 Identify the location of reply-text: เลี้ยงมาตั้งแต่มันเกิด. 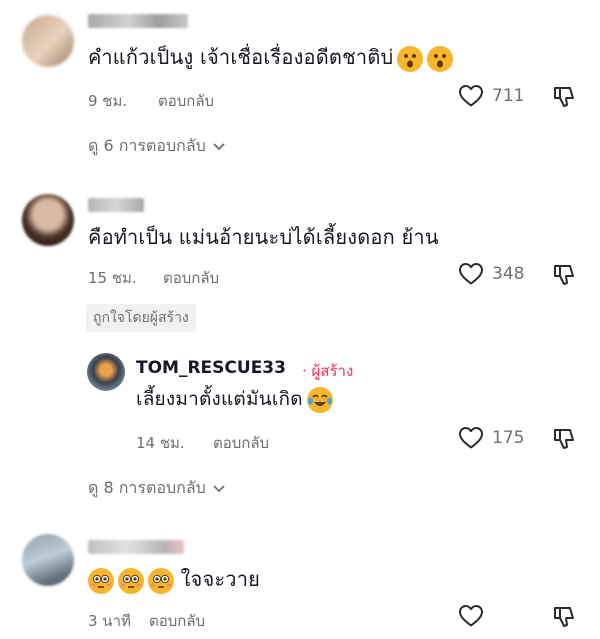
(234, 399).